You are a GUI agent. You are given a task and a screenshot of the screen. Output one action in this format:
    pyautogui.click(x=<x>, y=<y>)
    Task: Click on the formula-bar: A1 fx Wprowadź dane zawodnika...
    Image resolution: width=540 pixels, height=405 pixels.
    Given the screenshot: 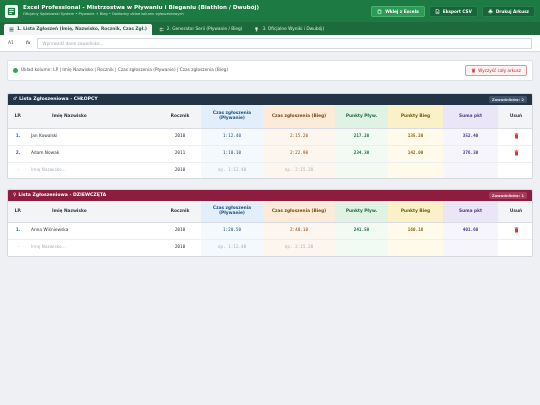 What is the action you would take?
    pyautogui.click(x=270, y=43)
    